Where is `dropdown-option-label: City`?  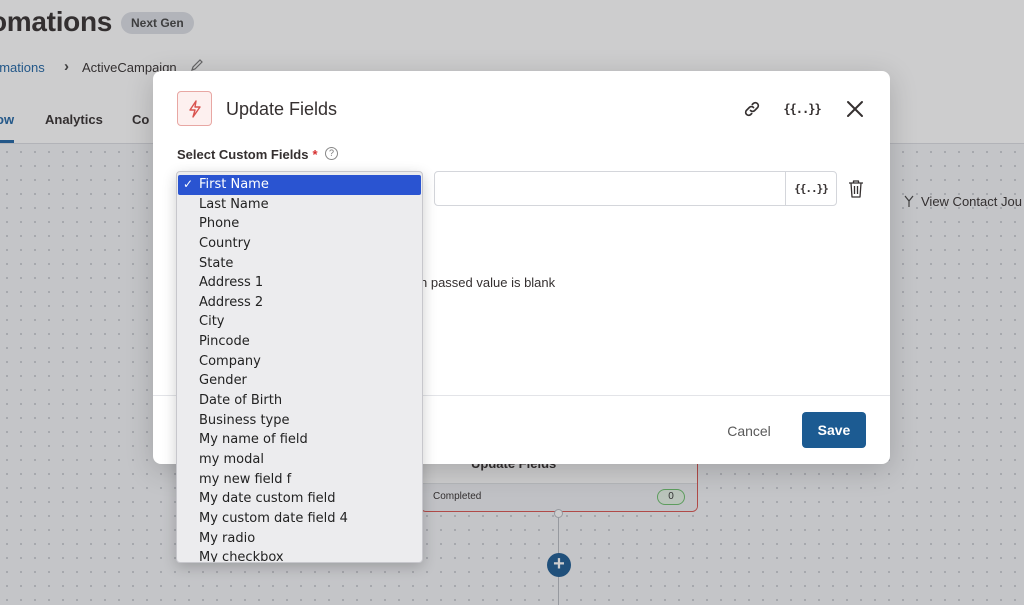
dropdown-option-label: City is located at coordinates (212, 322).